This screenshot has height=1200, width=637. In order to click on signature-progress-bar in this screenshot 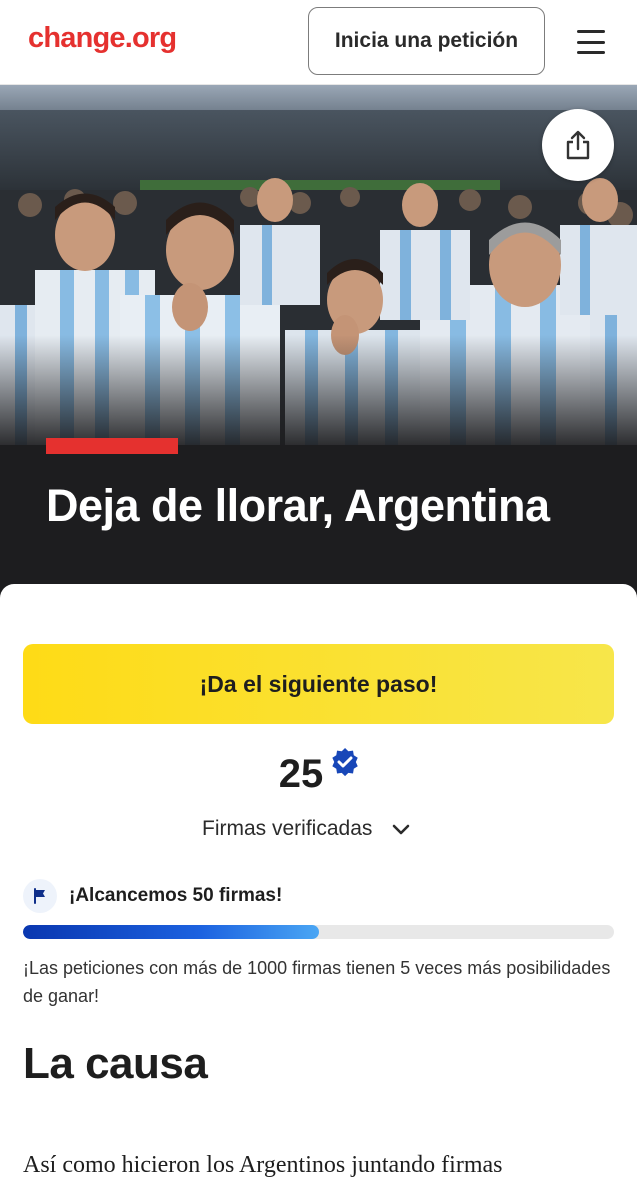, I will do `click(318, 932)`.